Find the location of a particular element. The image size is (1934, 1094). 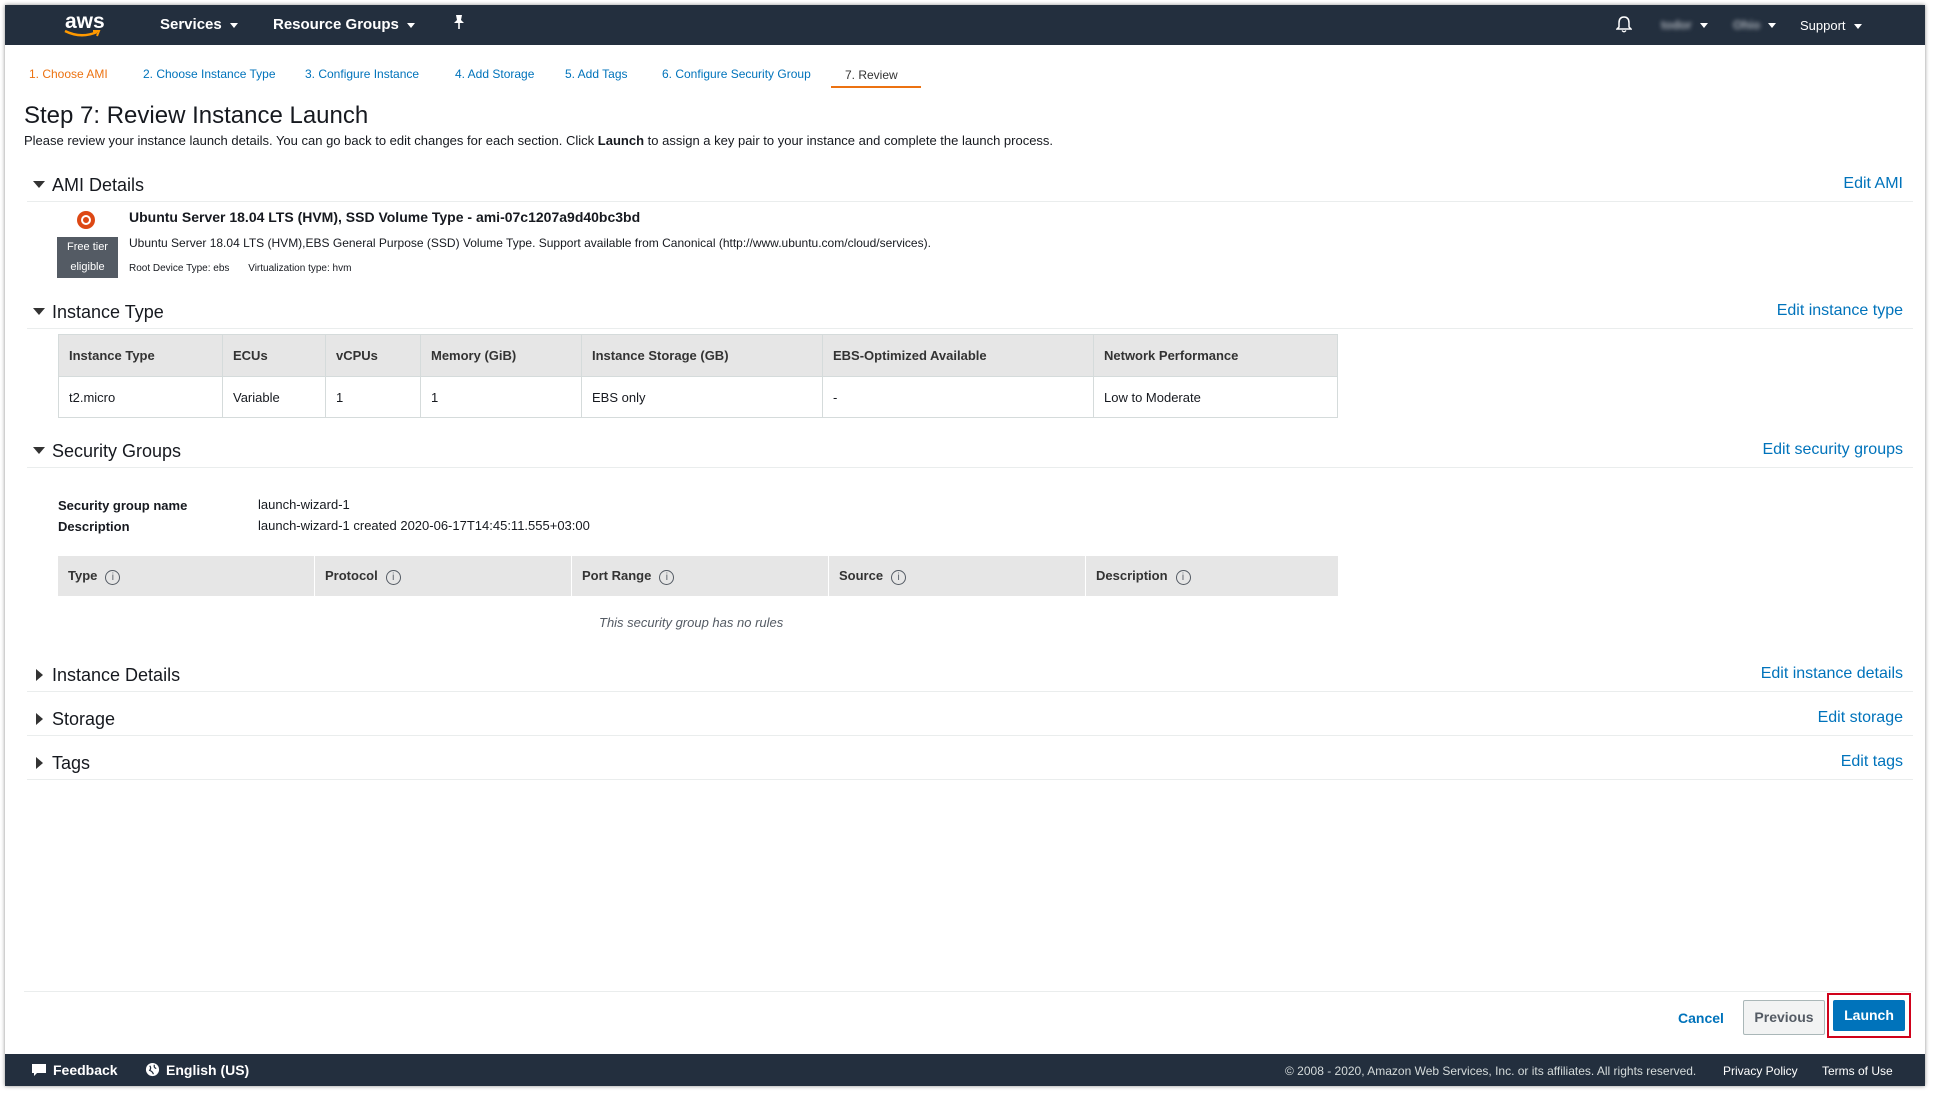

sg-description-label: Description is located at coordinates (94, 526).